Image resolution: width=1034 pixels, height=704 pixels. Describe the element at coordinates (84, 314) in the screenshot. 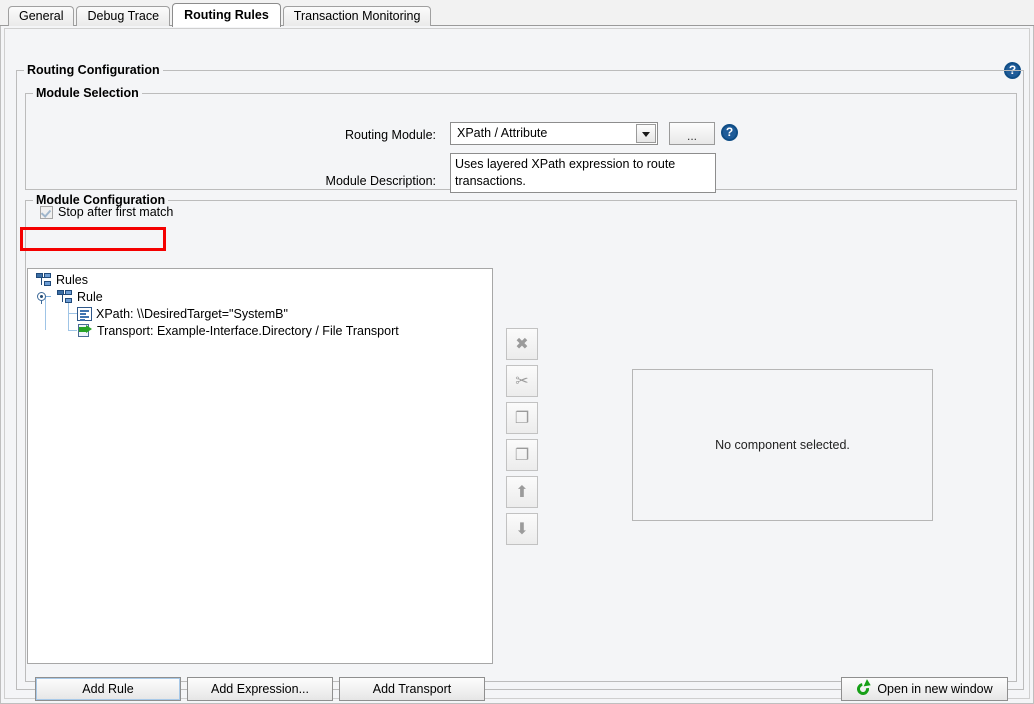

I see `xpath-icon` at that location.